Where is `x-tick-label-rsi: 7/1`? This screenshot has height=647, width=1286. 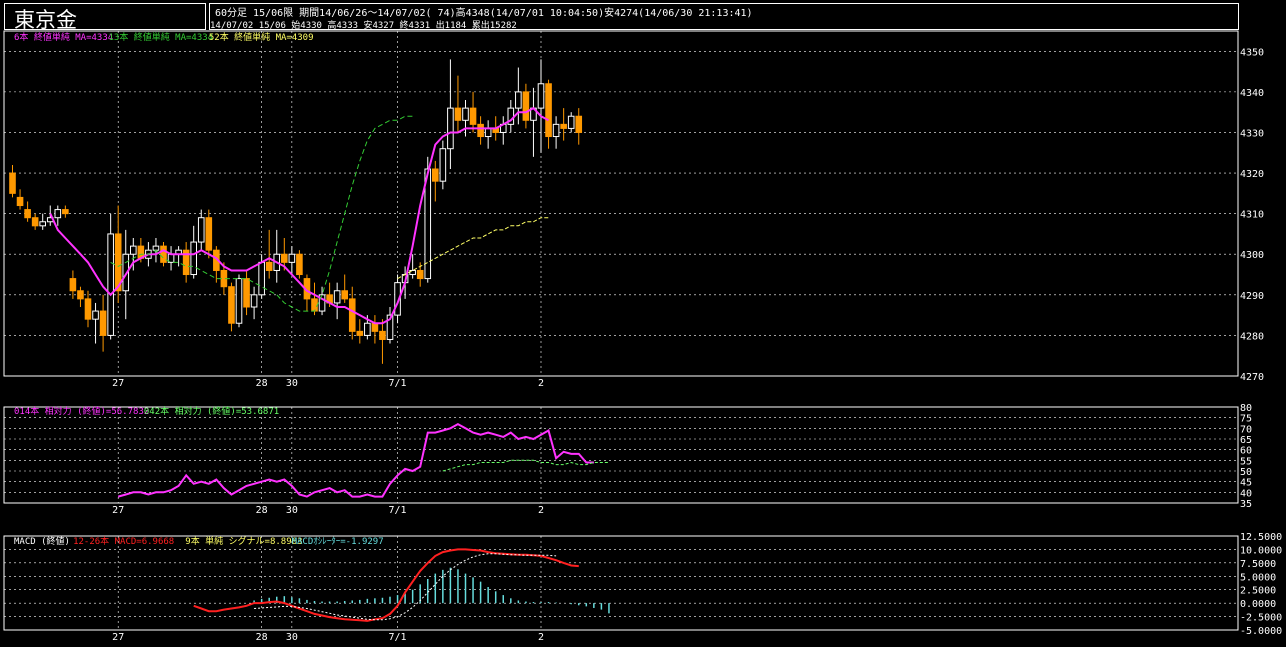 x-tick-label-rsi: 7/1 is located at coordinates (398, 510).